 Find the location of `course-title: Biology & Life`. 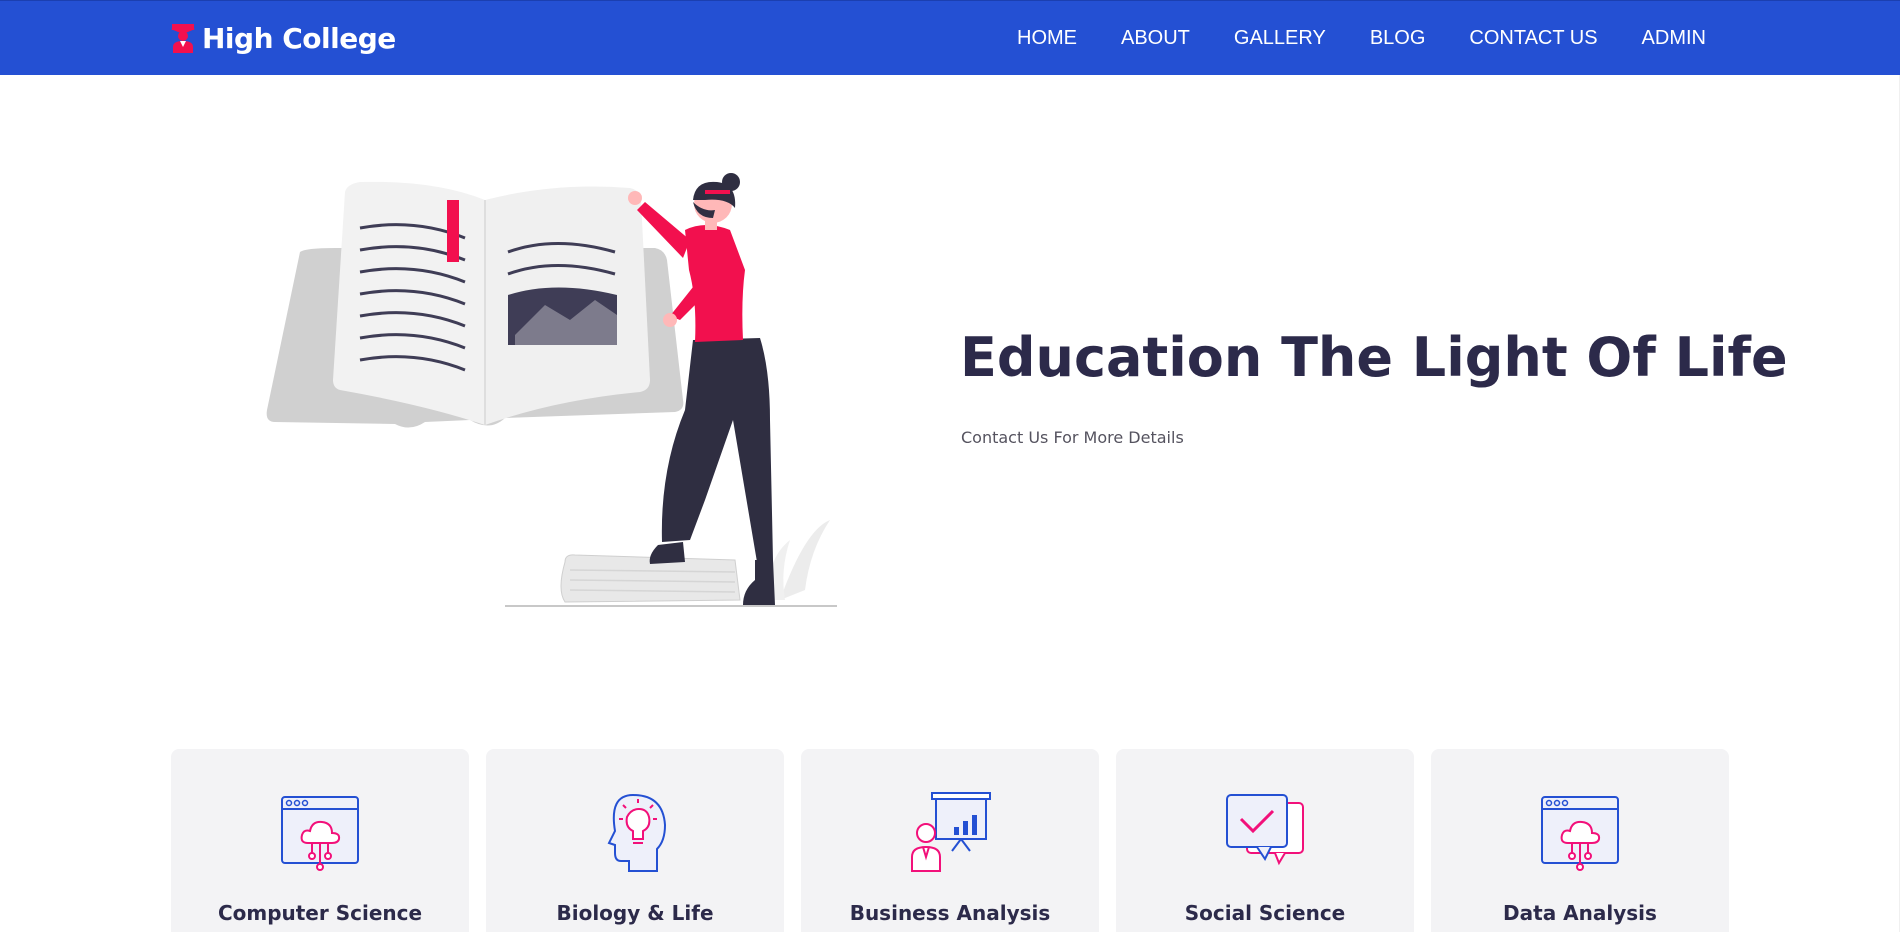

course-title: Biology & Life is located at coordinates (635, 913).